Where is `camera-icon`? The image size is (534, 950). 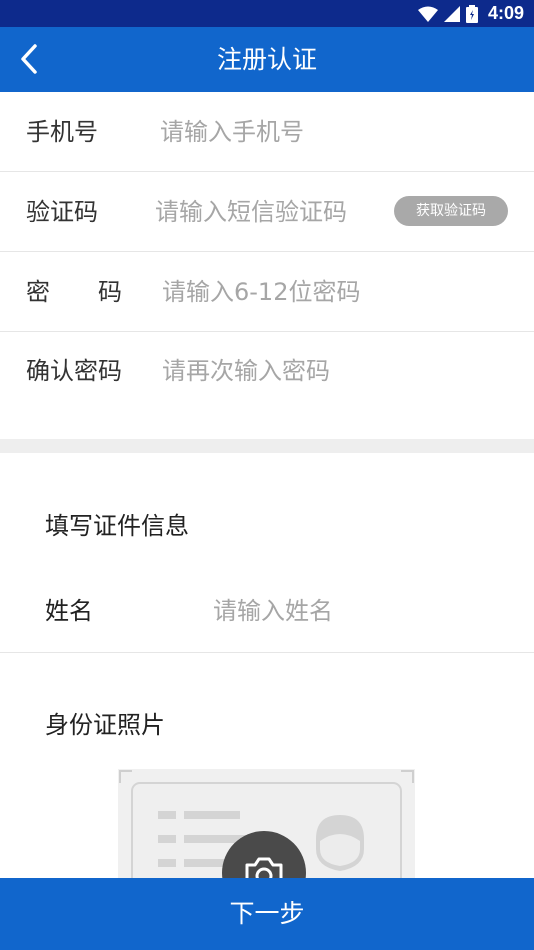 camera-icon is located at coordinates (264, 857).